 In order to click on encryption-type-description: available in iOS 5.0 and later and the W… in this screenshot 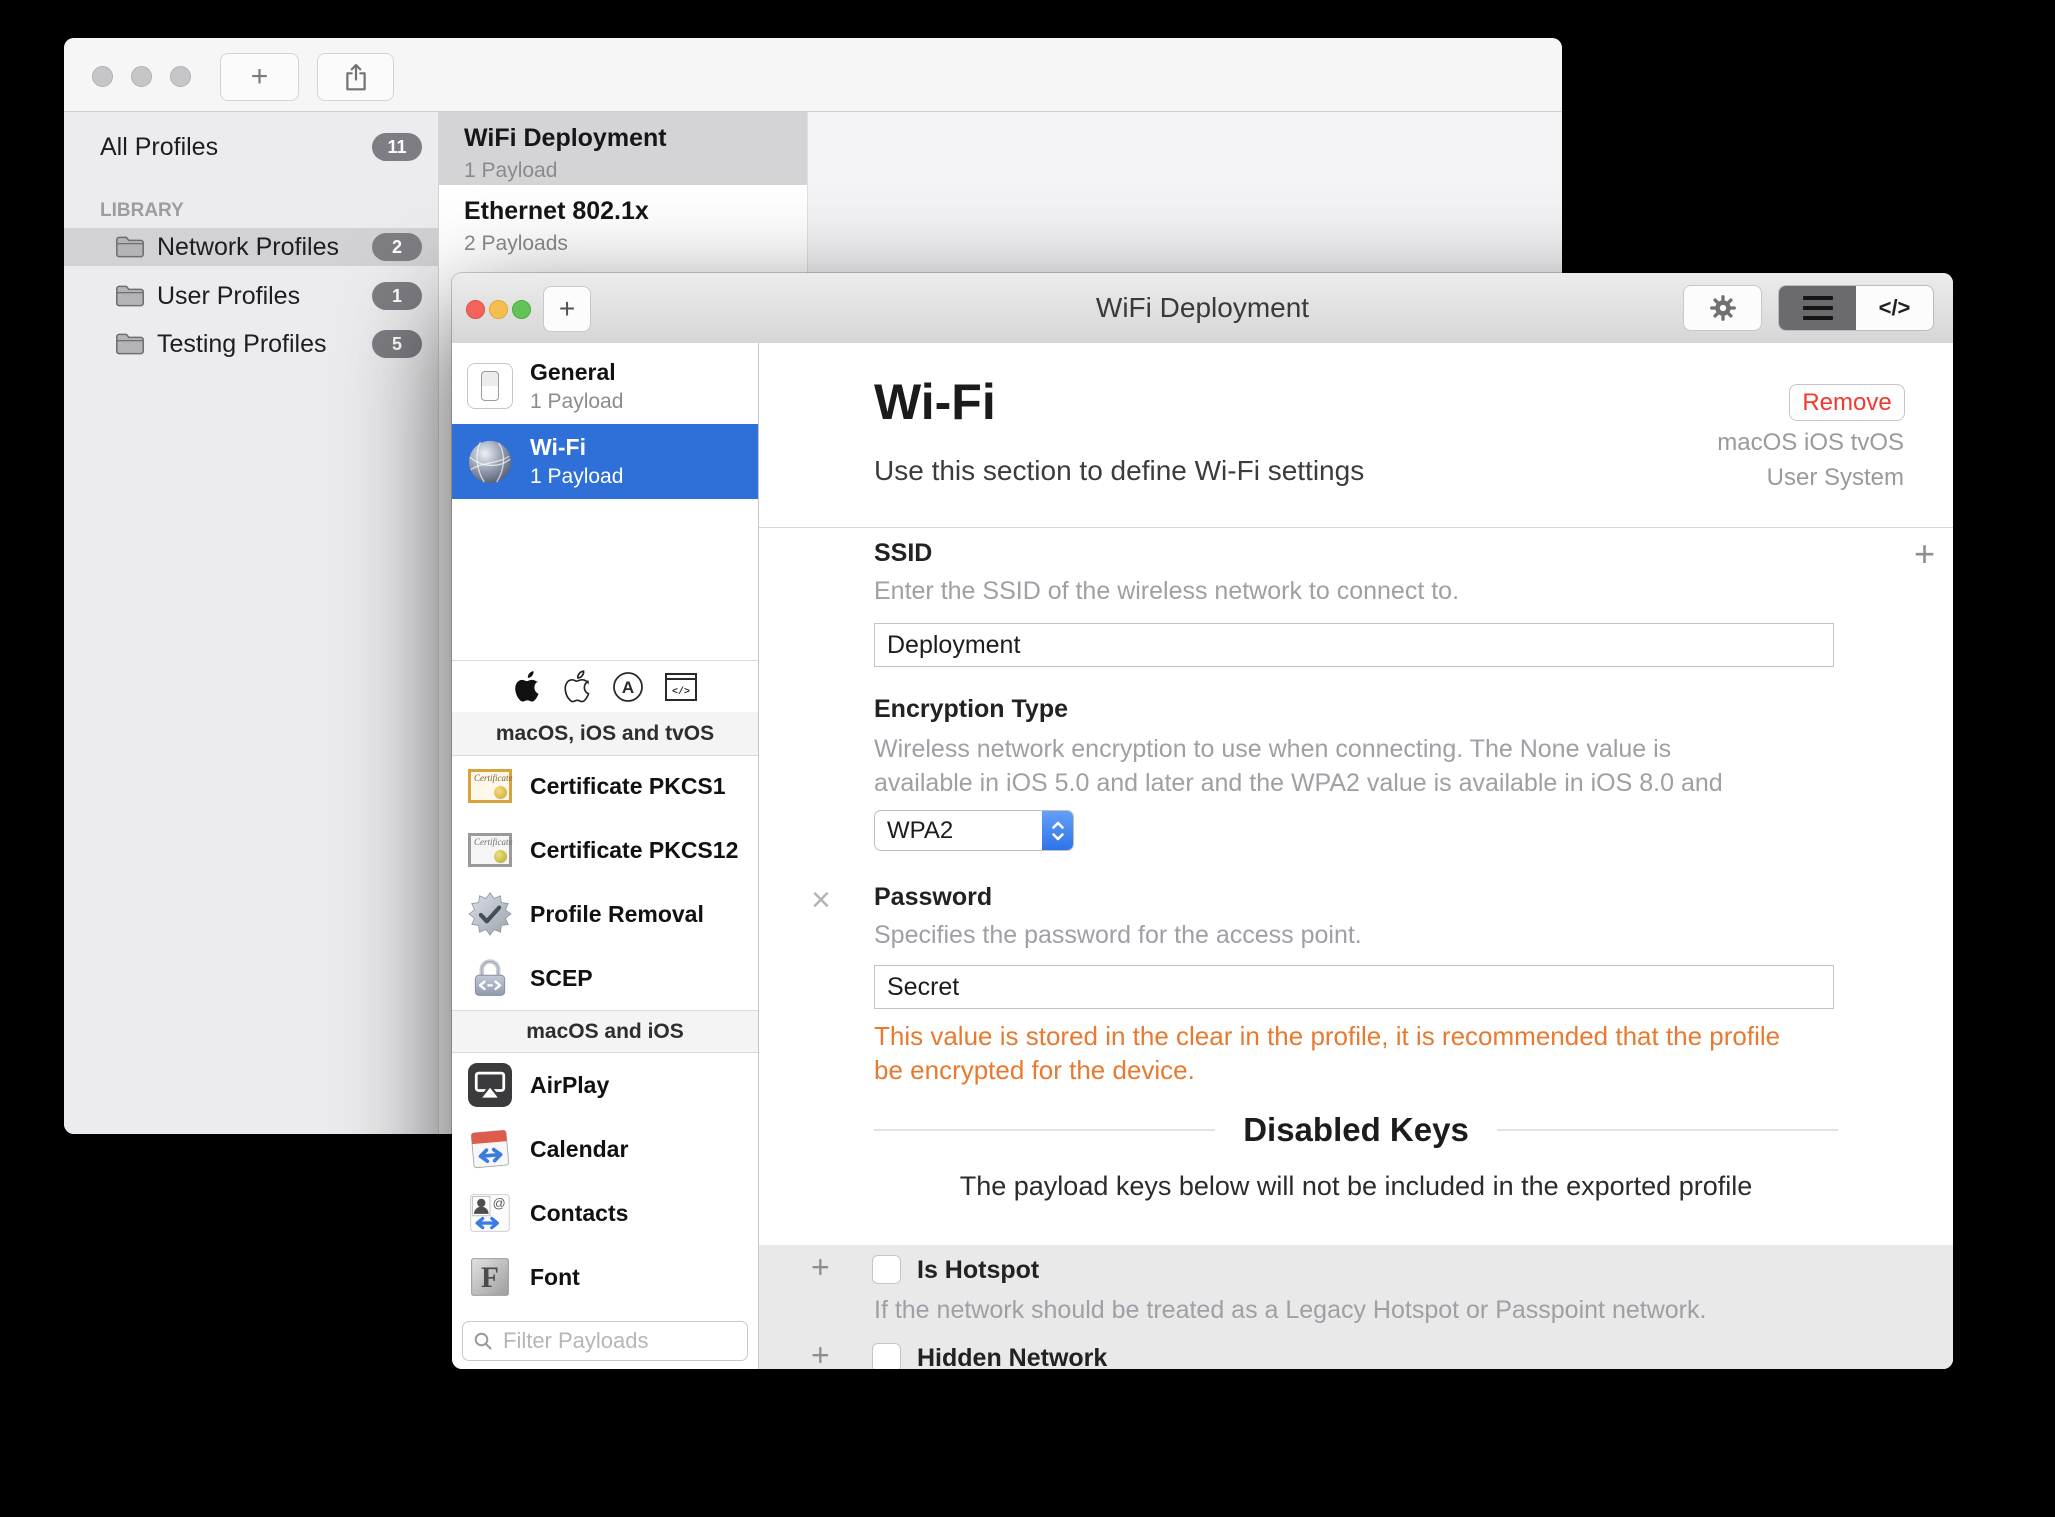, I will do `click(1298, 783)`.